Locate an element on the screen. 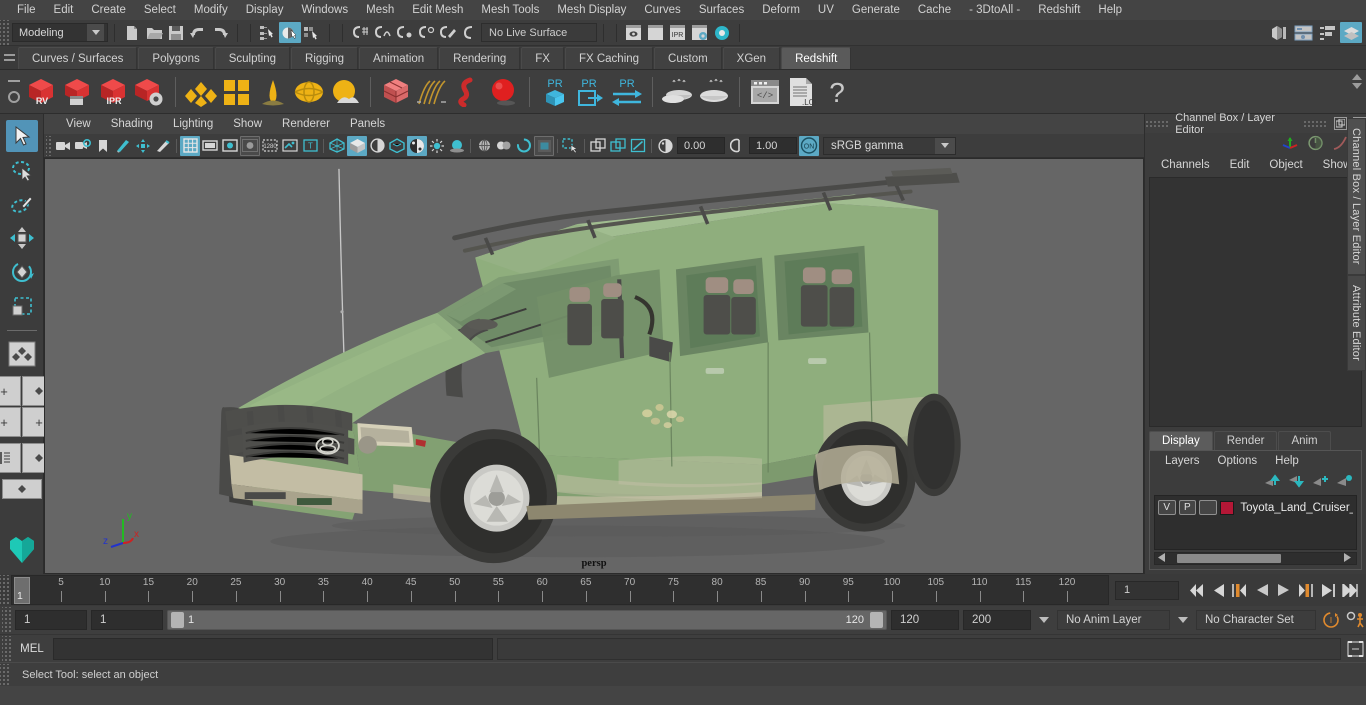 This screenshot has height=705, width=1366. layer-menu-options: Options is located at coordinates (1238, 461).